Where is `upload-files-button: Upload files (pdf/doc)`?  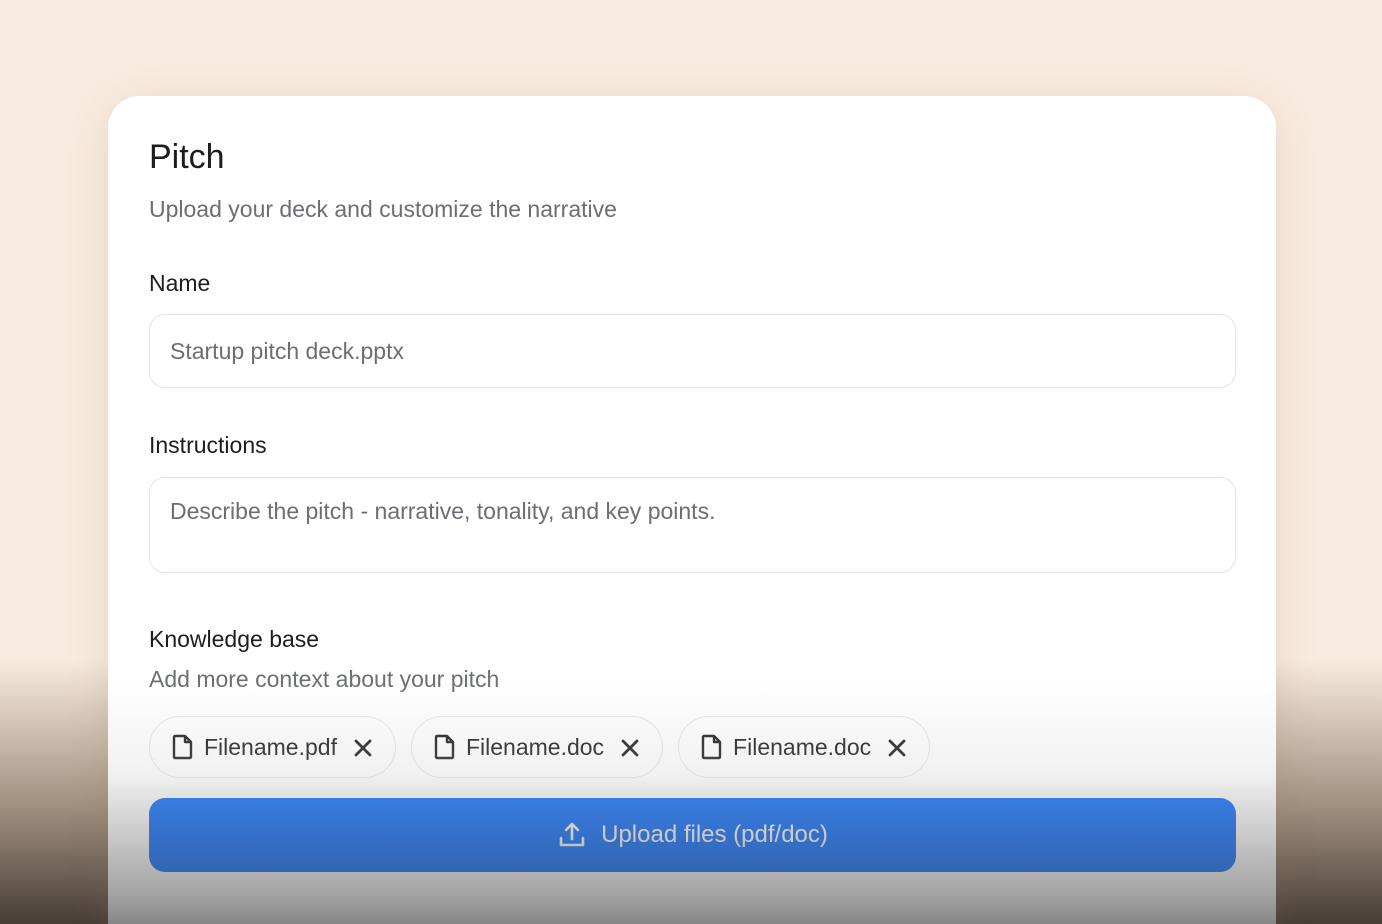
upload-files-button: Upload files (pdf/doc) is located at coordinates (692, 835).